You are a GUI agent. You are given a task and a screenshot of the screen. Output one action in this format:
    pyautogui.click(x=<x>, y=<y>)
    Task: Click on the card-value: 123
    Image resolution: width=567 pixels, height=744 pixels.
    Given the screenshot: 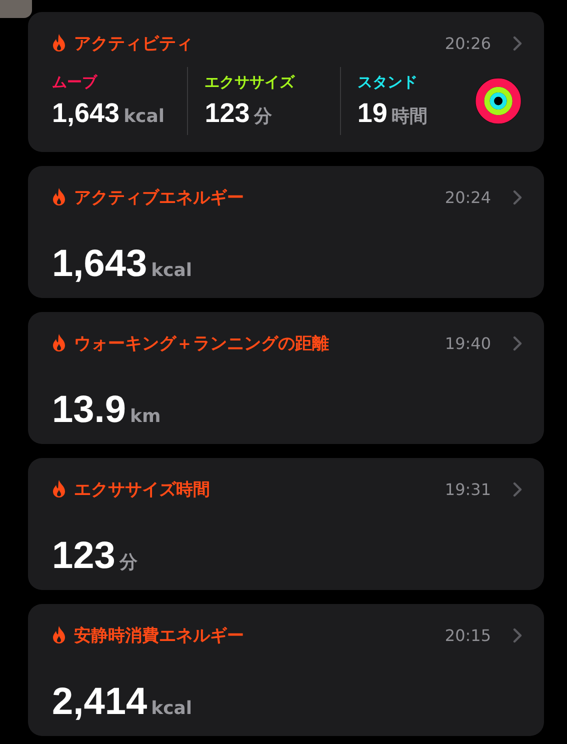 What is the action you would take?
    pyautogui.click(x=84, y=556)
    